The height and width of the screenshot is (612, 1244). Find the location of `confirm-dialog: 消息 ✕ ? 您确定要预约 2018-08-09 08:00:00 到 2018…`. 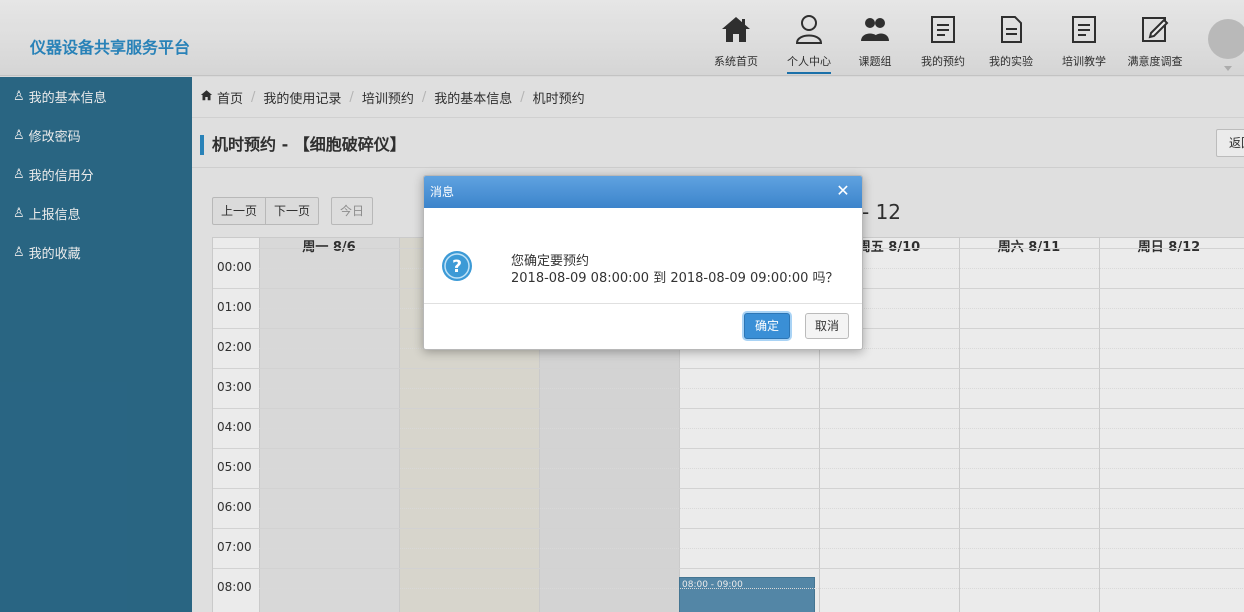

confirm-dialog: 消息 ✕ ? 您确定要预约 2018-08-09 08:00:00 到 2018… is located at coordinates (643, 262).